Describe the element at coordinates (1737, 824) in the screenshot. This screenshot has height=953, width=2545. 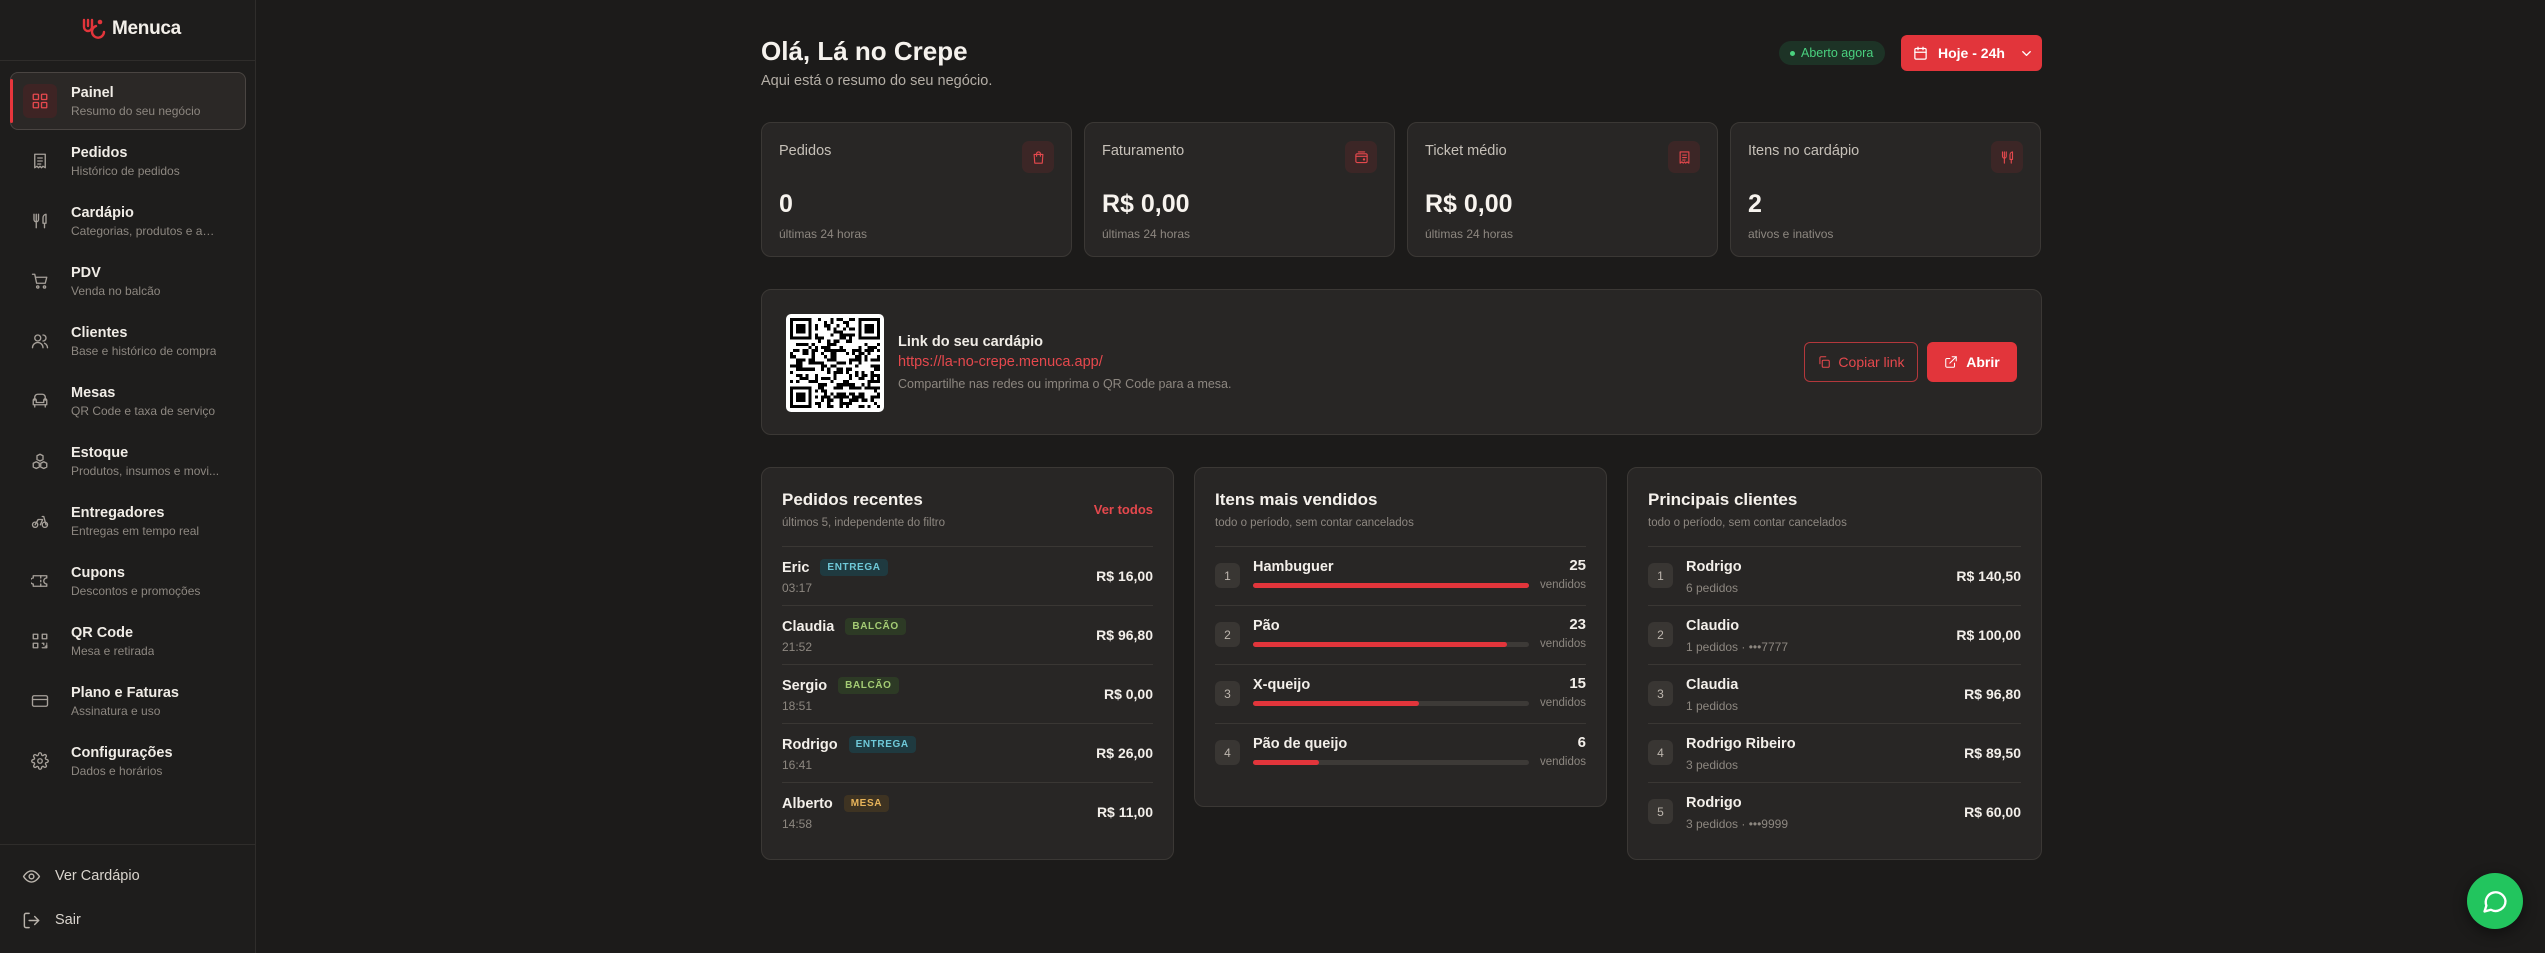
I see `client-orders: 3 pedidos · •••9999` at that location.